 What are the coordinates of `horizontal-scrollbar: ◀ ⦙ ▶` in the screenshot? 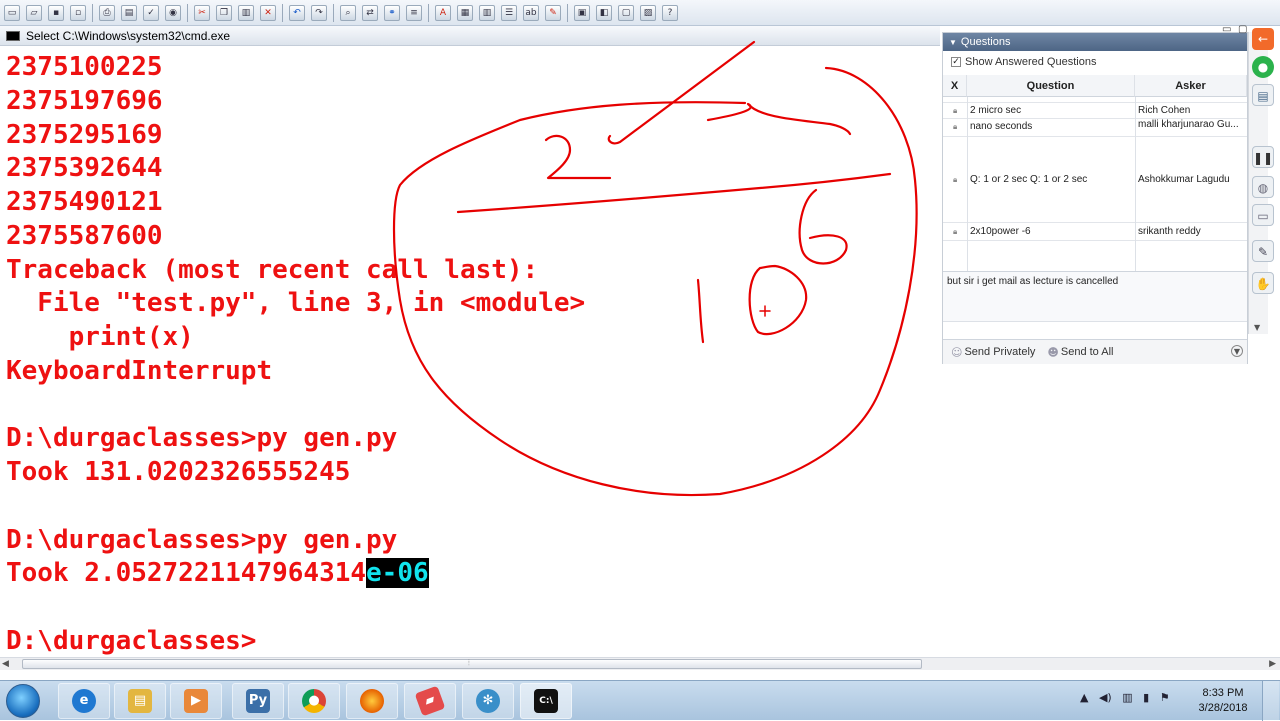 It's located at (640, 663).